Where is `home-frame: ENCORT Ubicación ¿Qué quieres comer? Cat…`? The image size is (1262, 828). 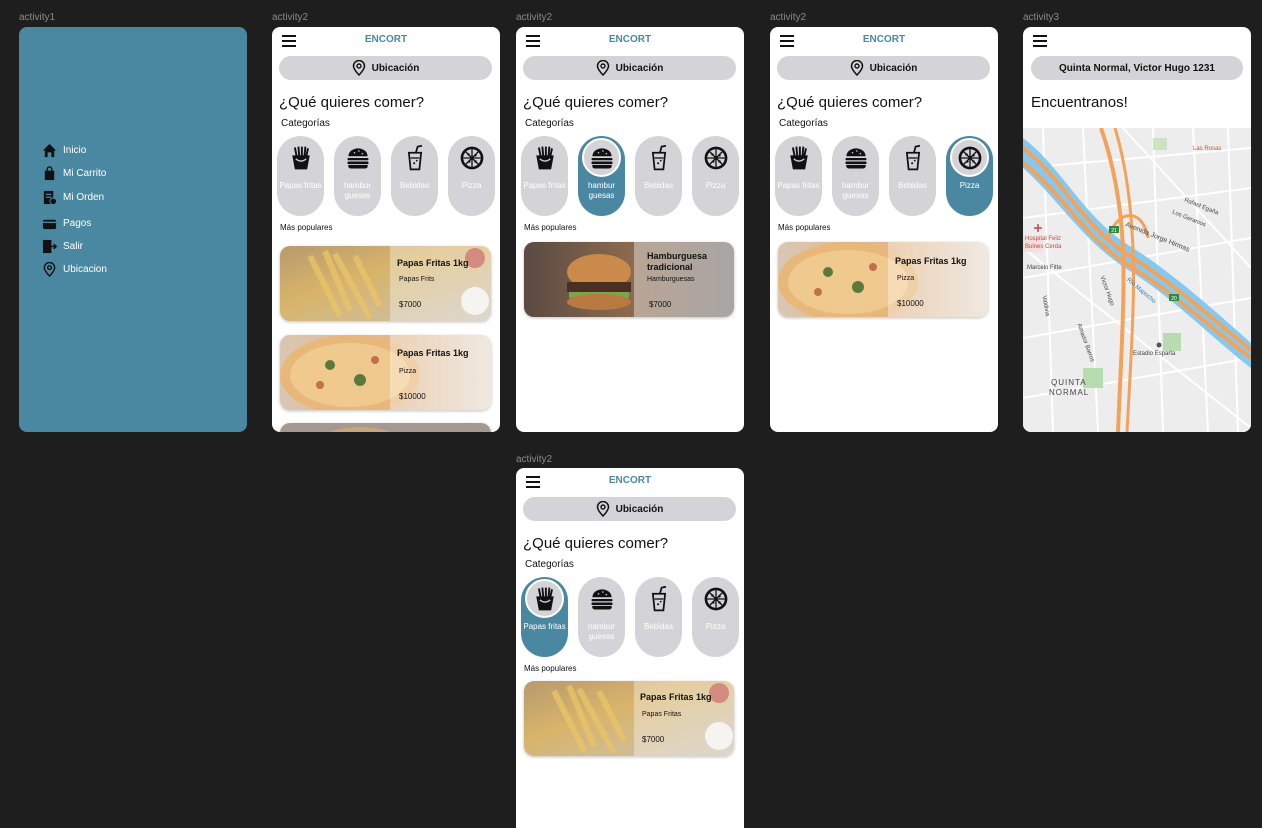 home-frame: ENCORT Ubicación ¿Qué quieres comer? Cat… is located at coordinates (386, 229).